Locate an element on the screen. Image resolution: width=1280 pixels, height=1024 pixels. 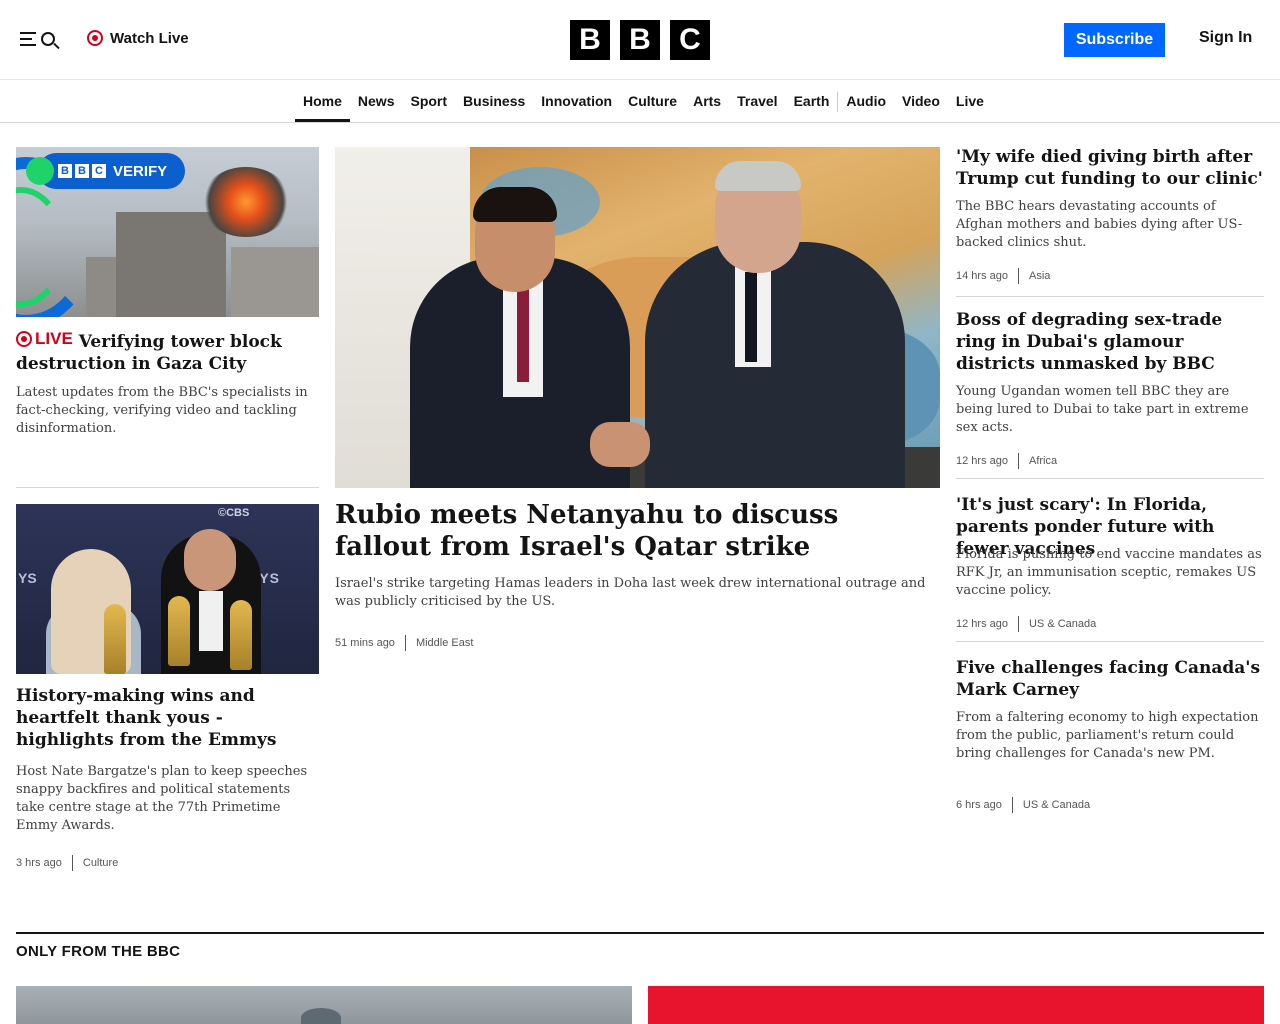
search-icon is located at coordinates (48, 39).